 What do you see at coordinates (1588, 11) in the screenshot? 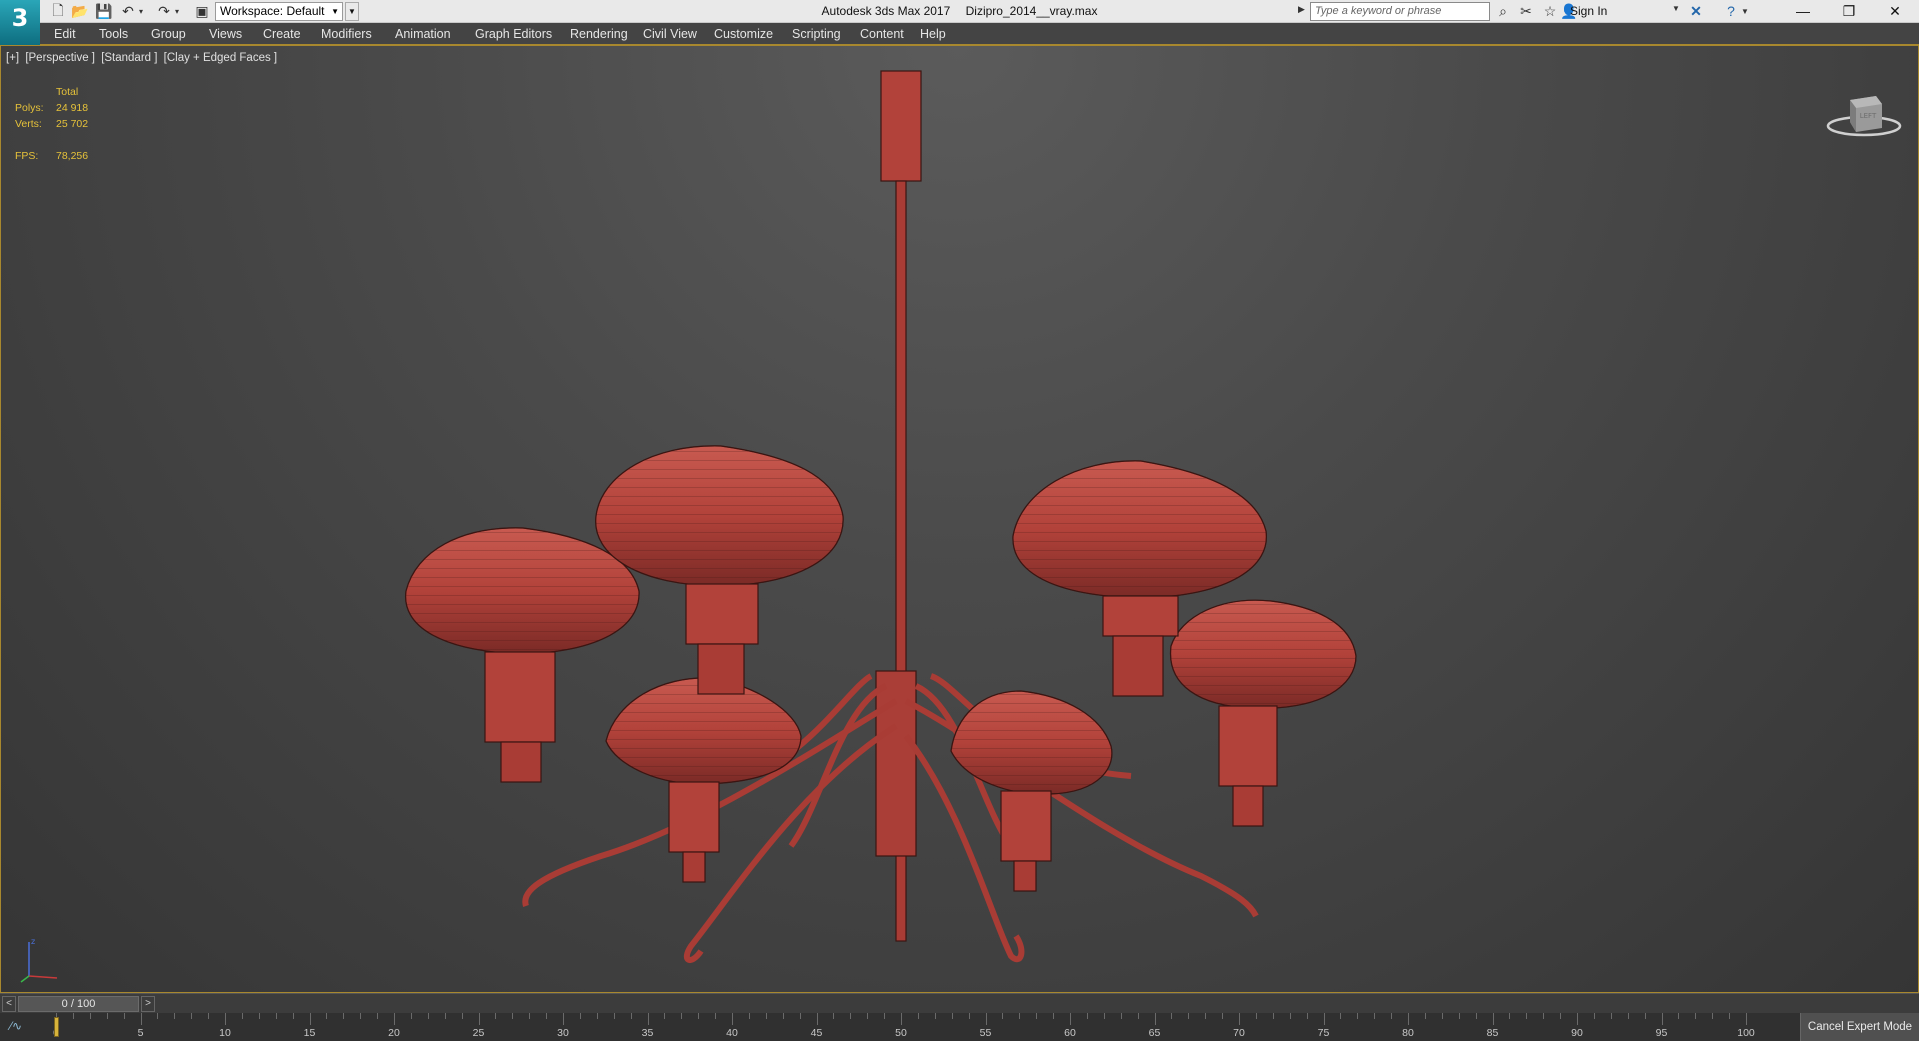
I see `sign-in-button: Sign In` at bounding box center [1588, 11].